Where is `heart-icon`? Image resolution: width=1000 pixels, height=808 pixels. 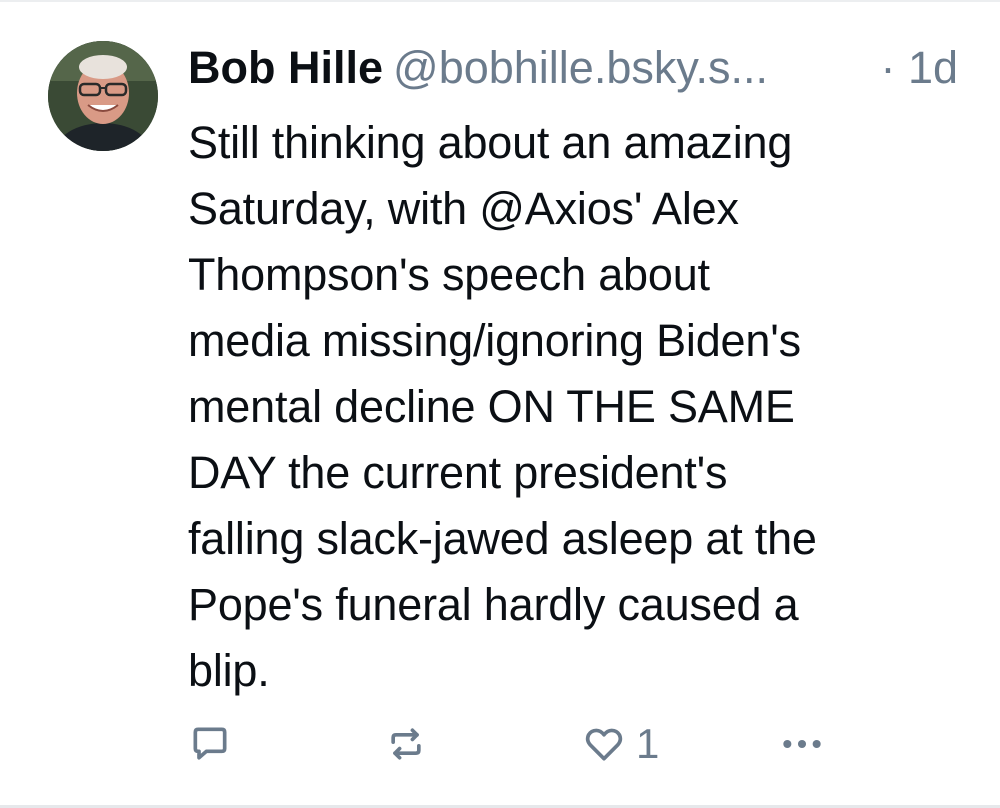
heart-icon is located at coordinates (604, 744).